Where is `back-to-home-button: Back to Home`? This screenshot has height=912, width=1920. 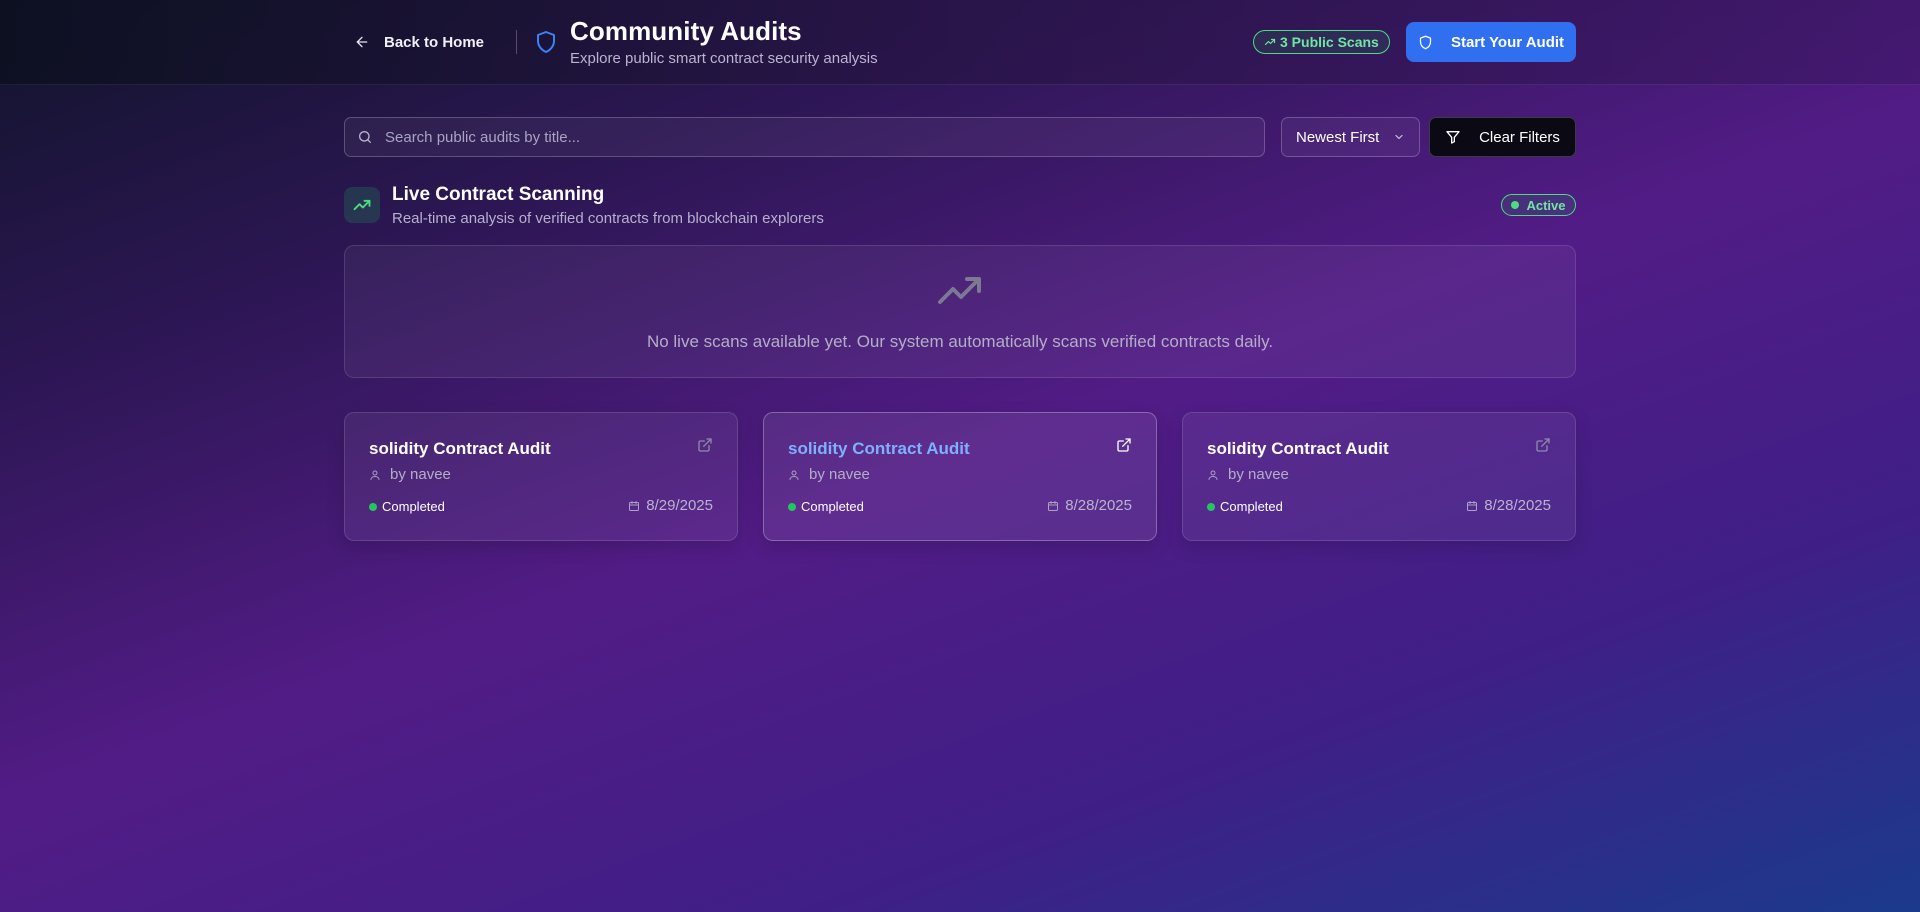 back-to-home-button: Back to Home is located at coordinates (419, 42).